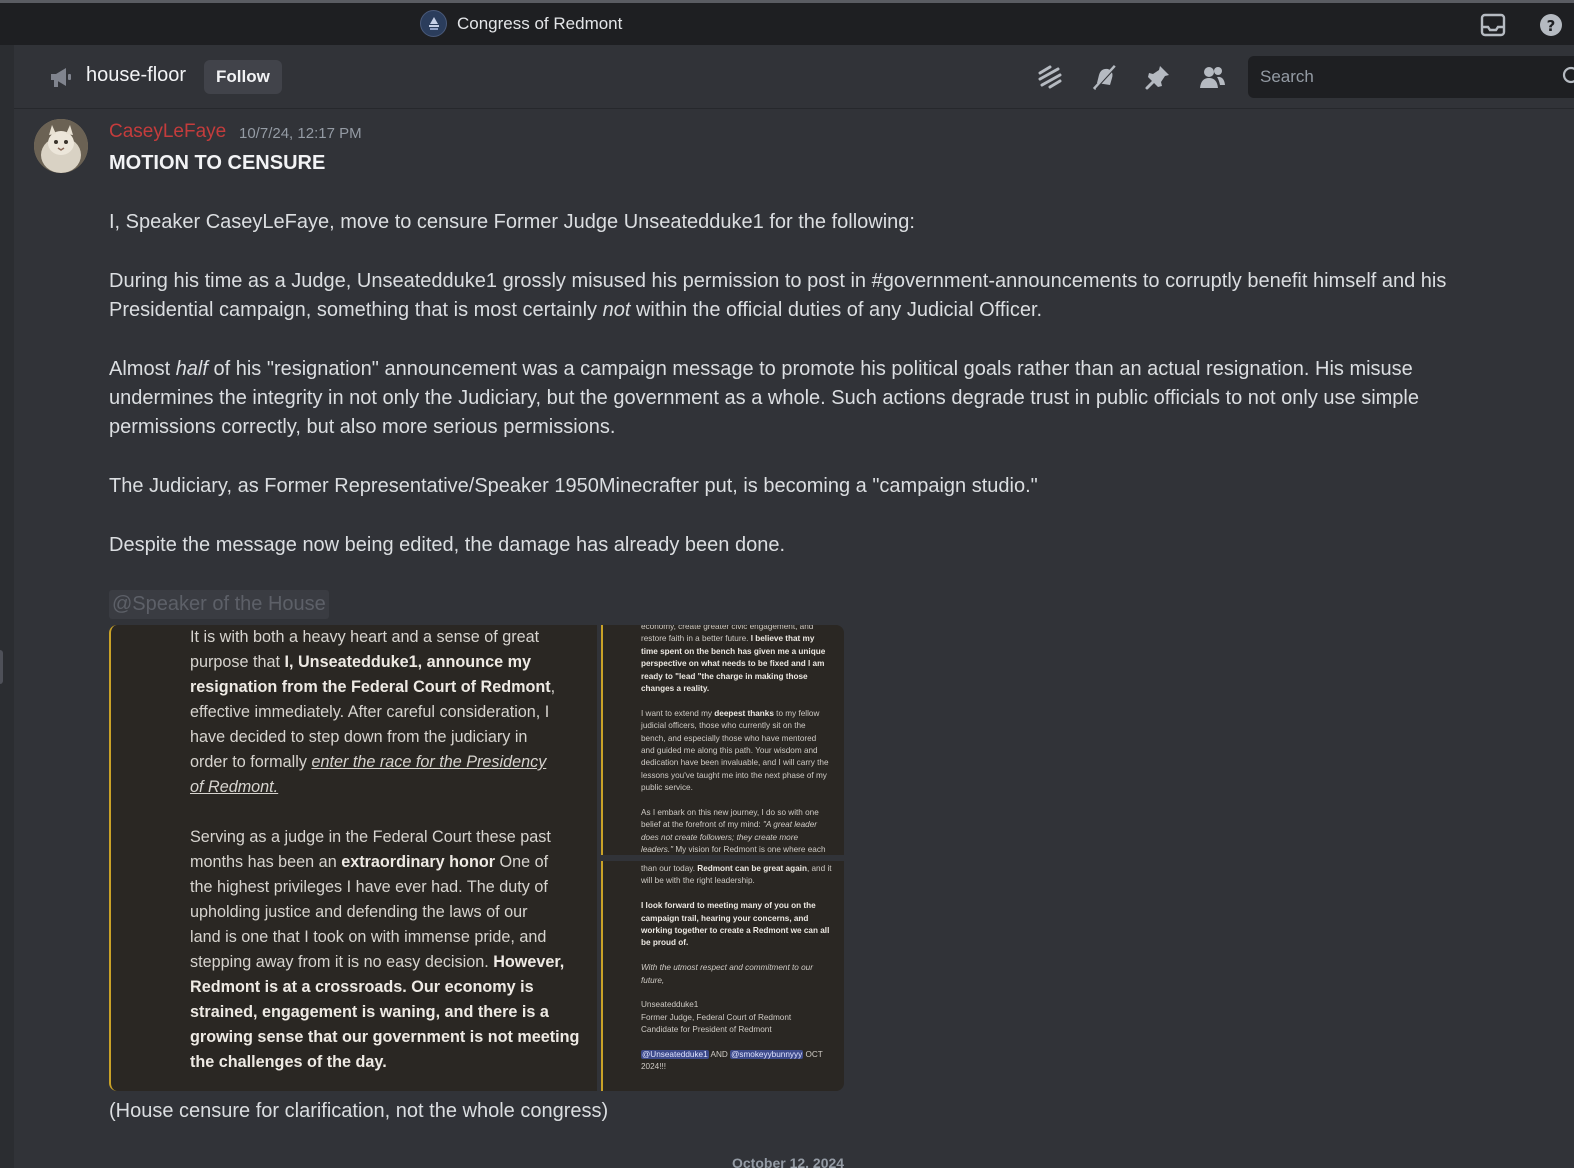  I want to click on text-line: changes a reality., so click(740, 689).